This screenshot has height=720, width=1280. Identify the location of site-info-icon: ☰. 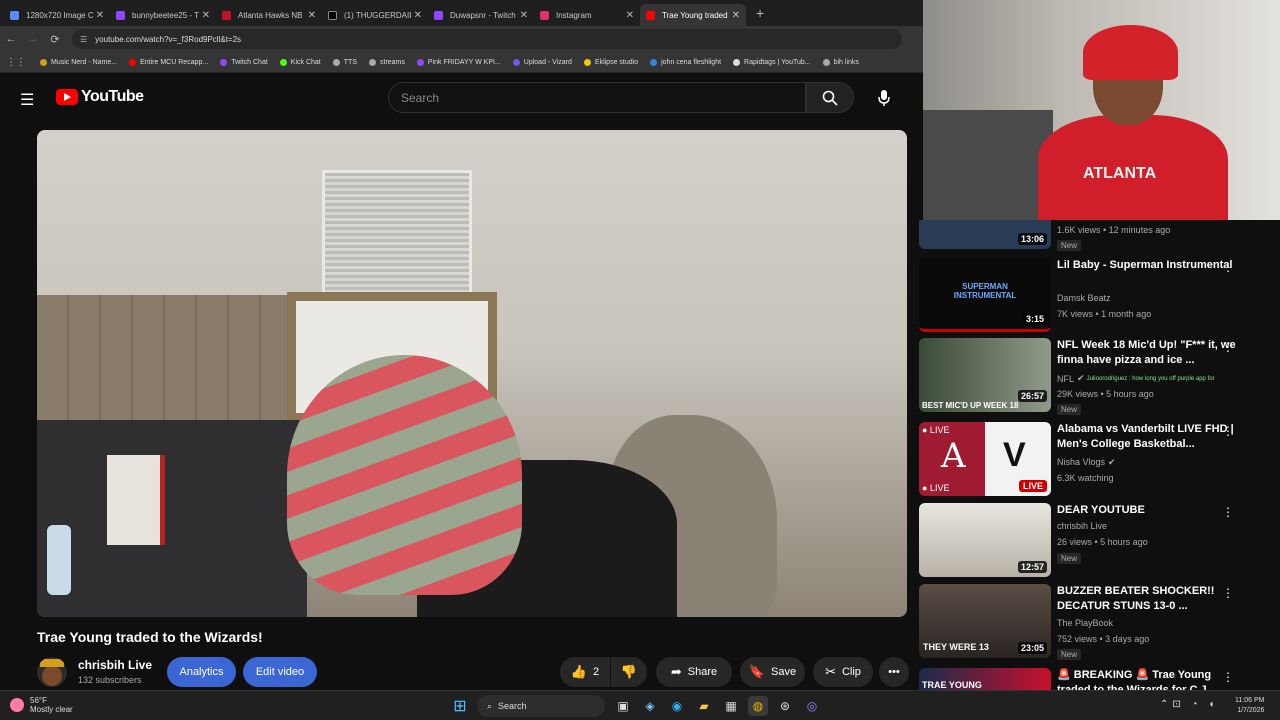
(83, 39).